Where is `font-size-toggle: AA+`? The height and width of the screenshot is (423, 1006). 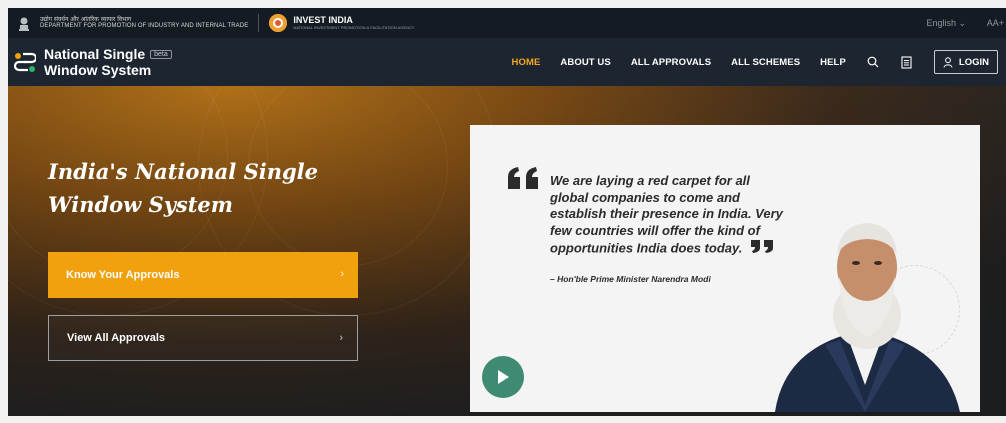 font-size-toggle: AA+ is located at coordinates (995, 23).